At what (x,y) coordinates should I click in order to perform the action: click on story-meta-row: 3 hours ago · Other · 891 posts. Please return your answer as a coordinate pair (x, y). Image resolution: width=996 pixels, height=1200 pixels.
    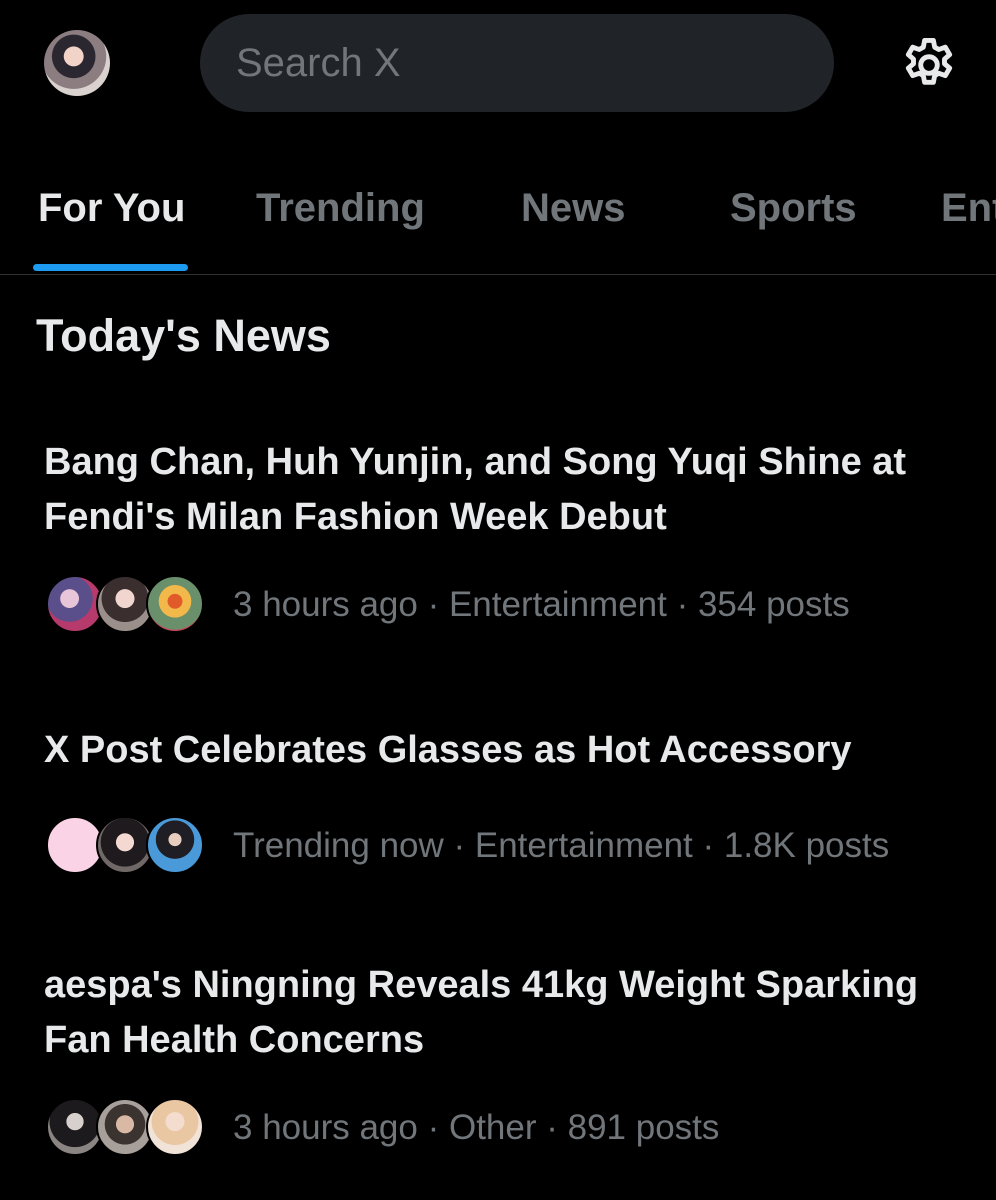
    Looking at the image, I should click on (504, 1129).